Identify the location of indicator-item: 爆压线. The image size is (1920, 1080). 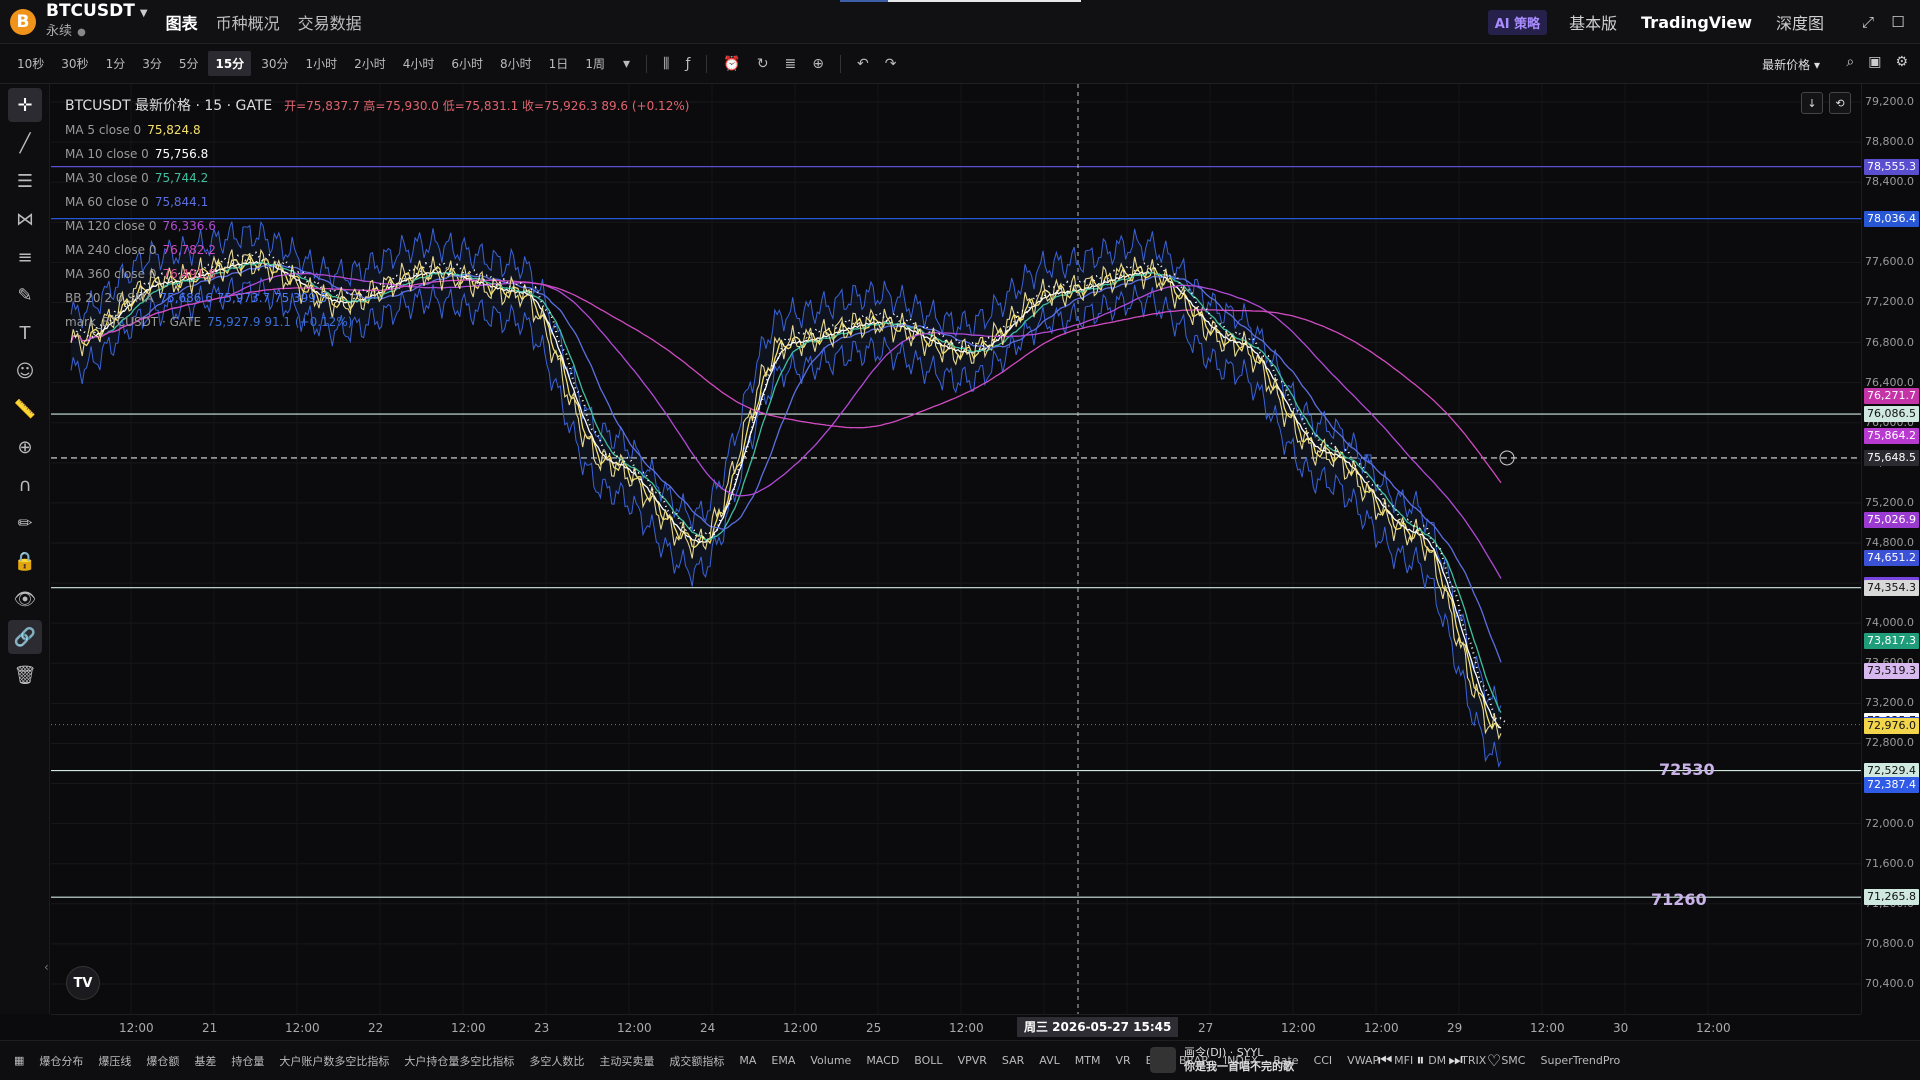
(114, 1061).